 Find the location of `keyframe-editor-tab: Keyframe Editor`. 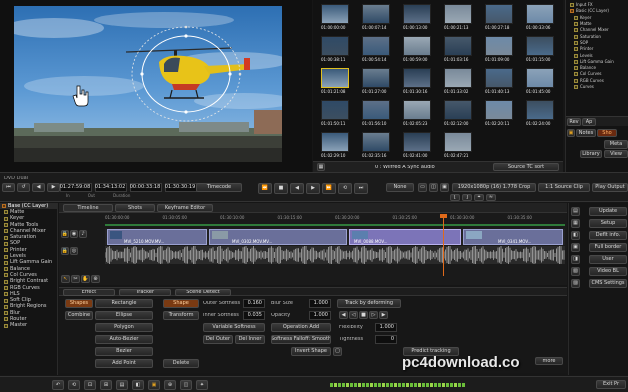

keyframe-editor-tab: Keyframe Editor is located at coordinates (185, 208).